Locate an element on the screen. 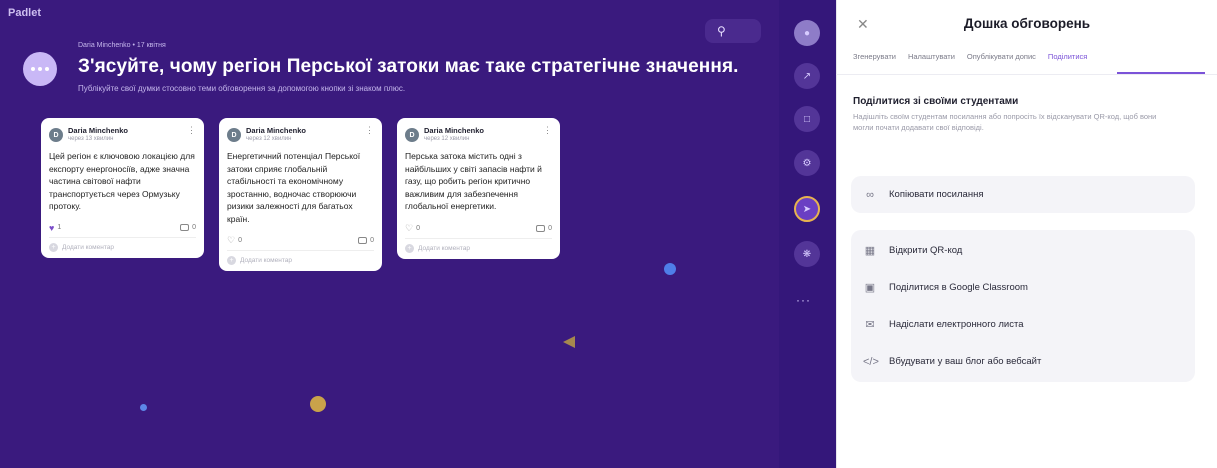 The image size is (1217, 468). copy-link-label: Копіювати посилання is located at coordinates (936, 194).